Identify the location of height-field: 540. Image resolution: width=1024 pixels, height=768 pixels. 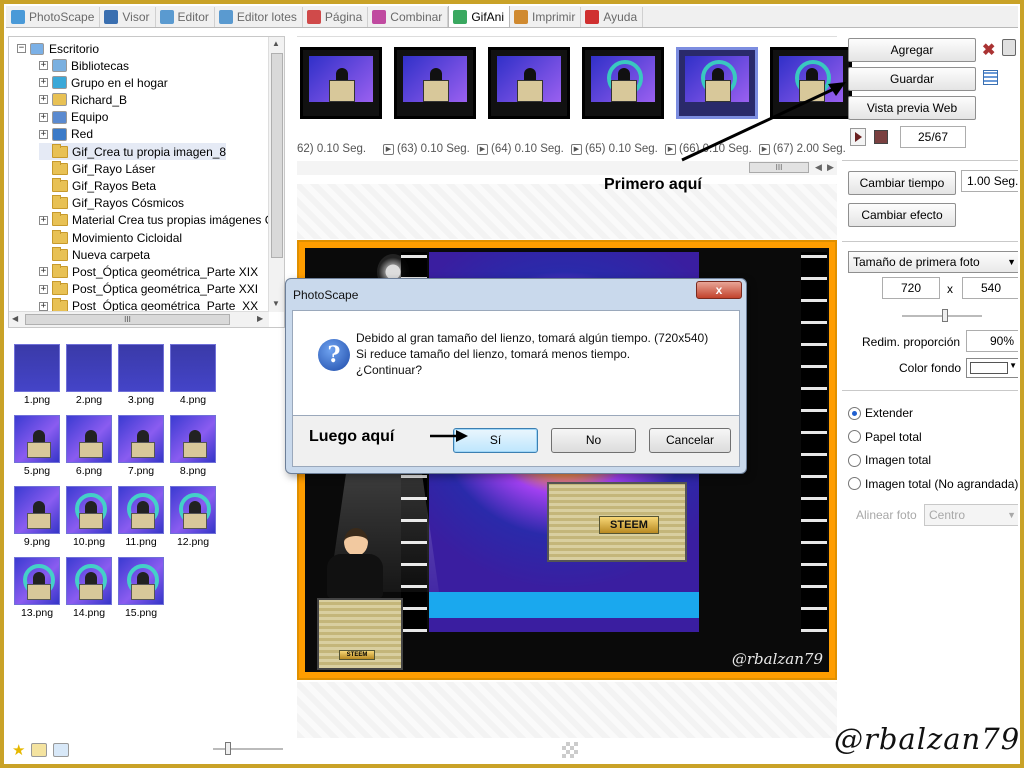
(990, 288).